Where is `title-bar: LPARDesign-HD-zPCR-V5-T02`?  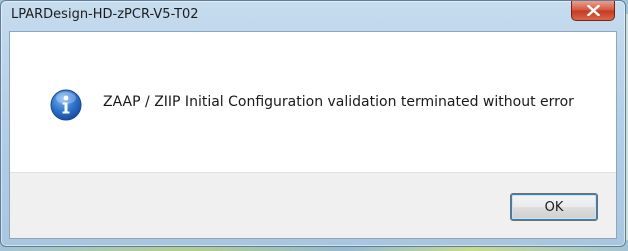
title-bar: LPARDesign-HD-zPCR-V5-T02 is located at coordinates (313, 15).